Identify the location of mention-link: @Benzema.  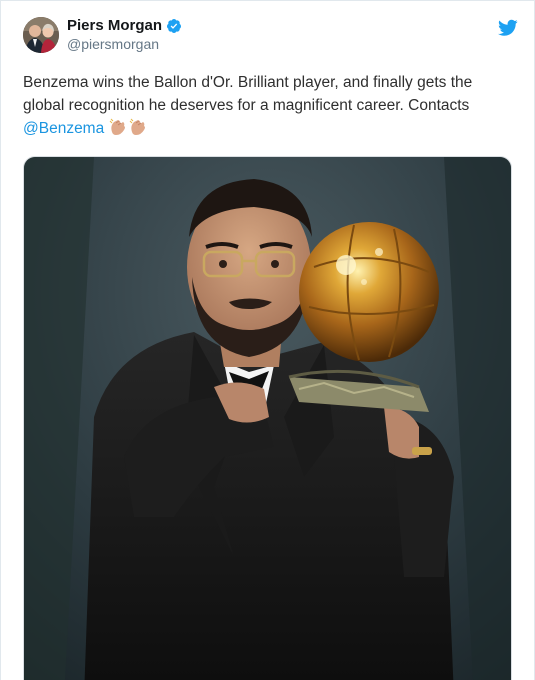
(63, 128).